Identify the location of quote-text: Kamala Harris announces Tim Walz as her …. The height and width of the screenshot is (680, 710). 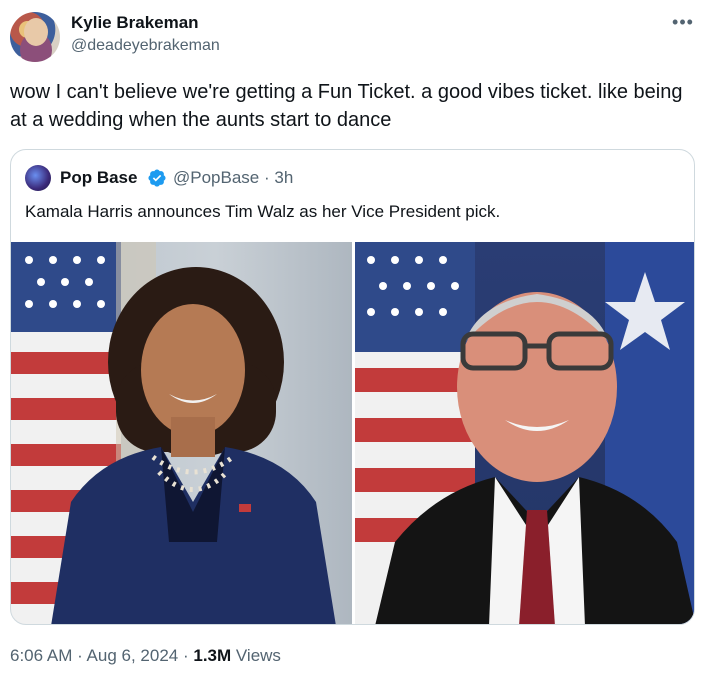
(263, 211).